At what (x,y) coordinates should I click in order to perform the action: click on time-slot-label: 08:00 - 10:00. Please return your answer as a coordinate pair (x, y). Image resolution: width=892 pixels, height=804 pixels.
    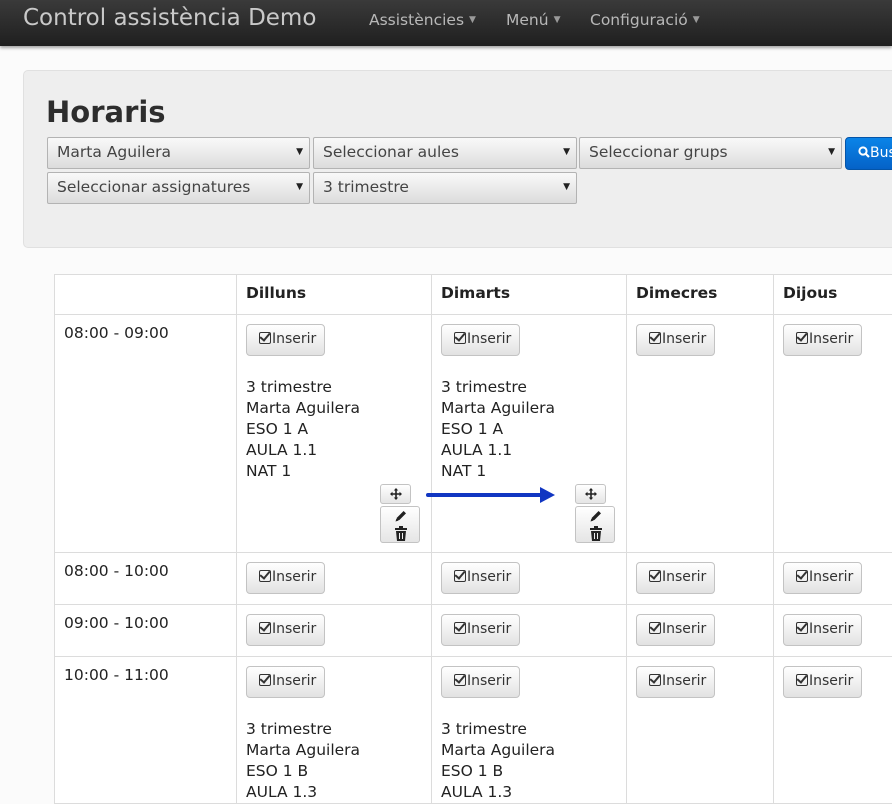
    Looking at the image, I should click on (116, 571).